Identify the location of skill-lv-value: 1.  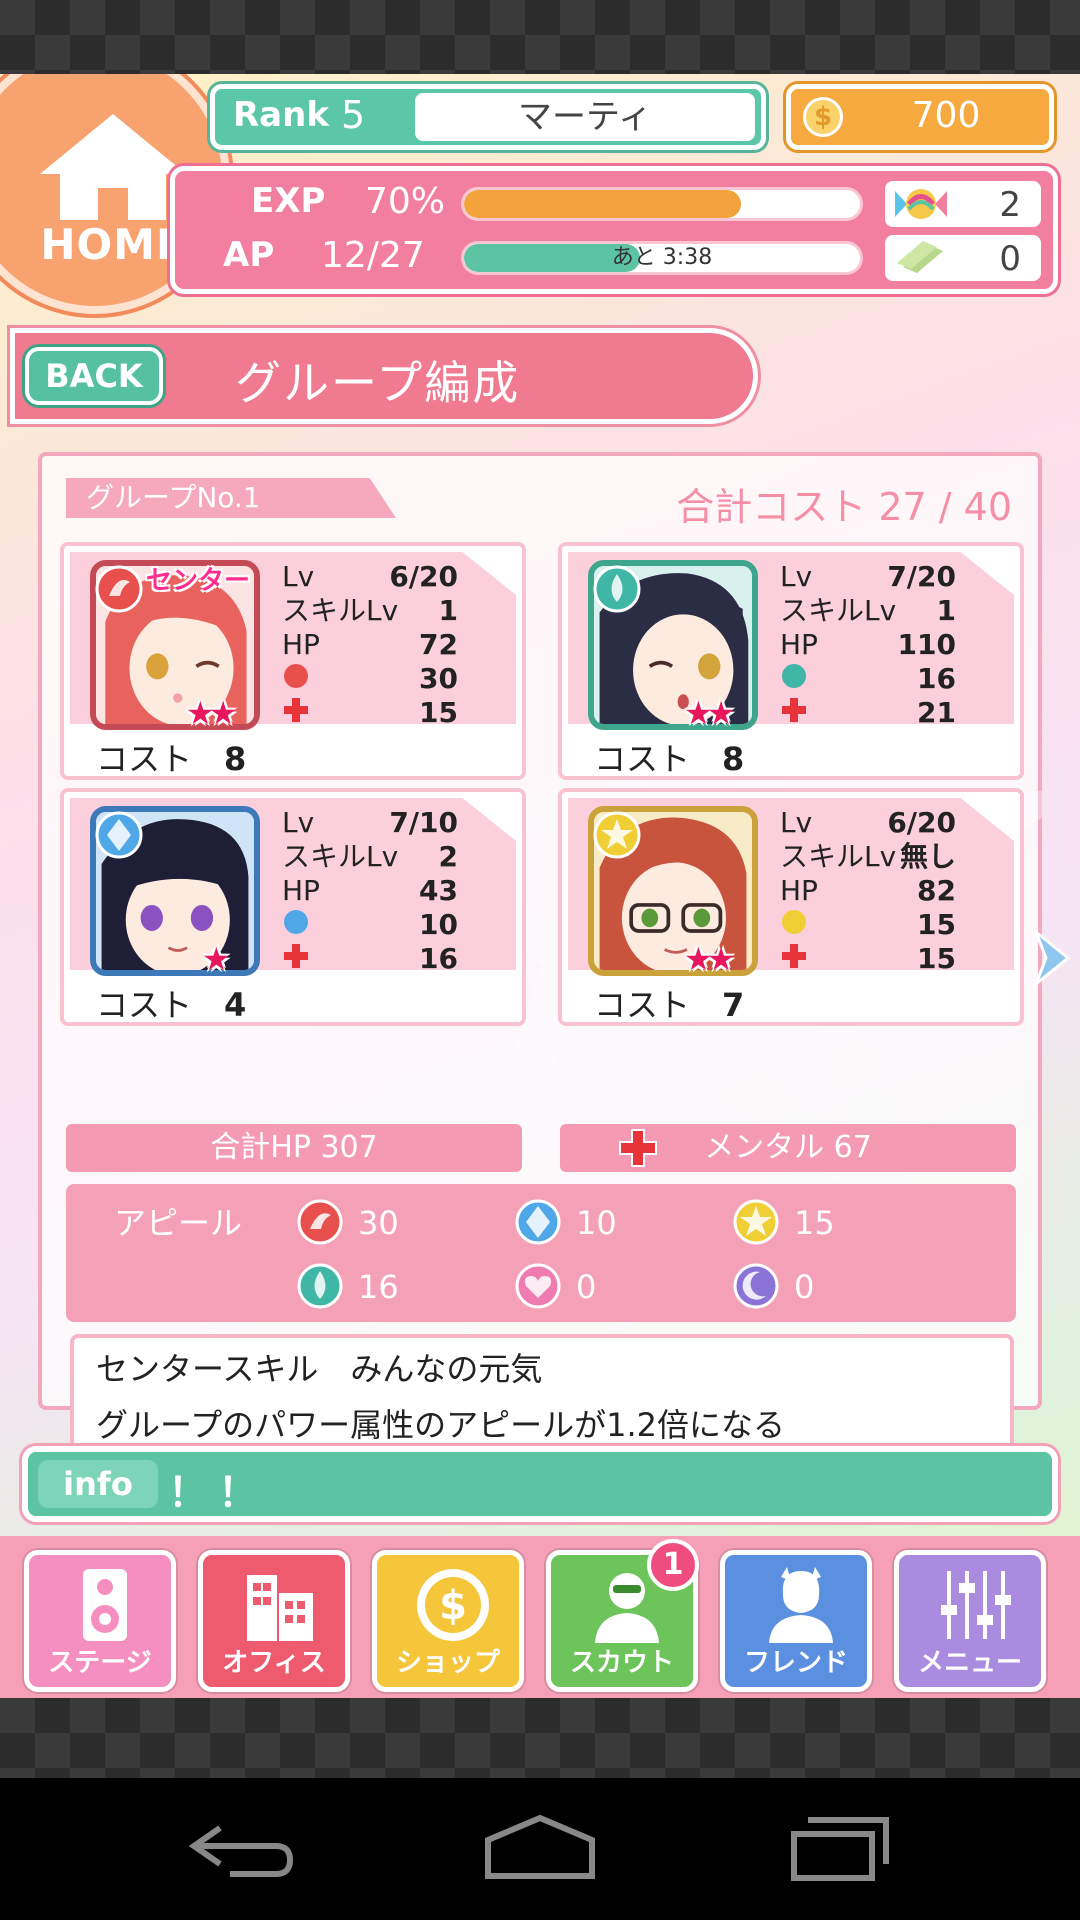
(448, 610).